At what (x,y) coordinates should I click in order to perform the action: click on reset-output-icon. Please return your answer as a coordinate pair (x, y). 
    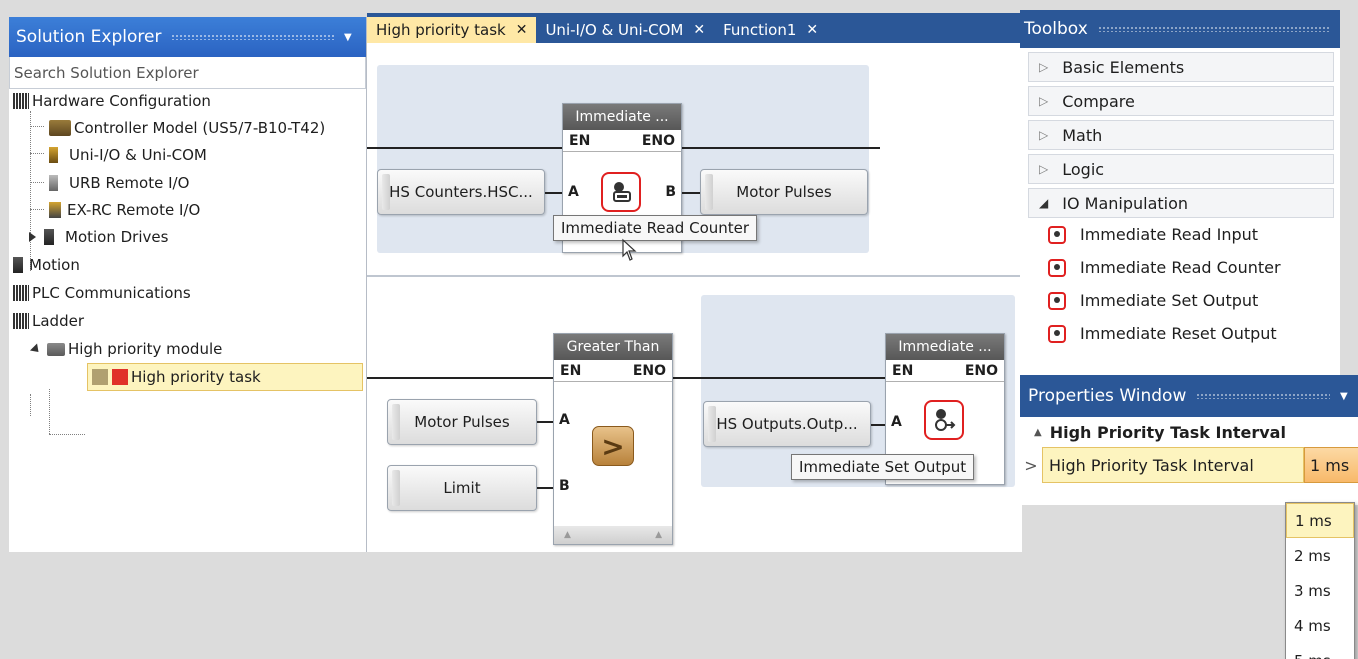
    Looking at the image, I should click on (1057, 333).